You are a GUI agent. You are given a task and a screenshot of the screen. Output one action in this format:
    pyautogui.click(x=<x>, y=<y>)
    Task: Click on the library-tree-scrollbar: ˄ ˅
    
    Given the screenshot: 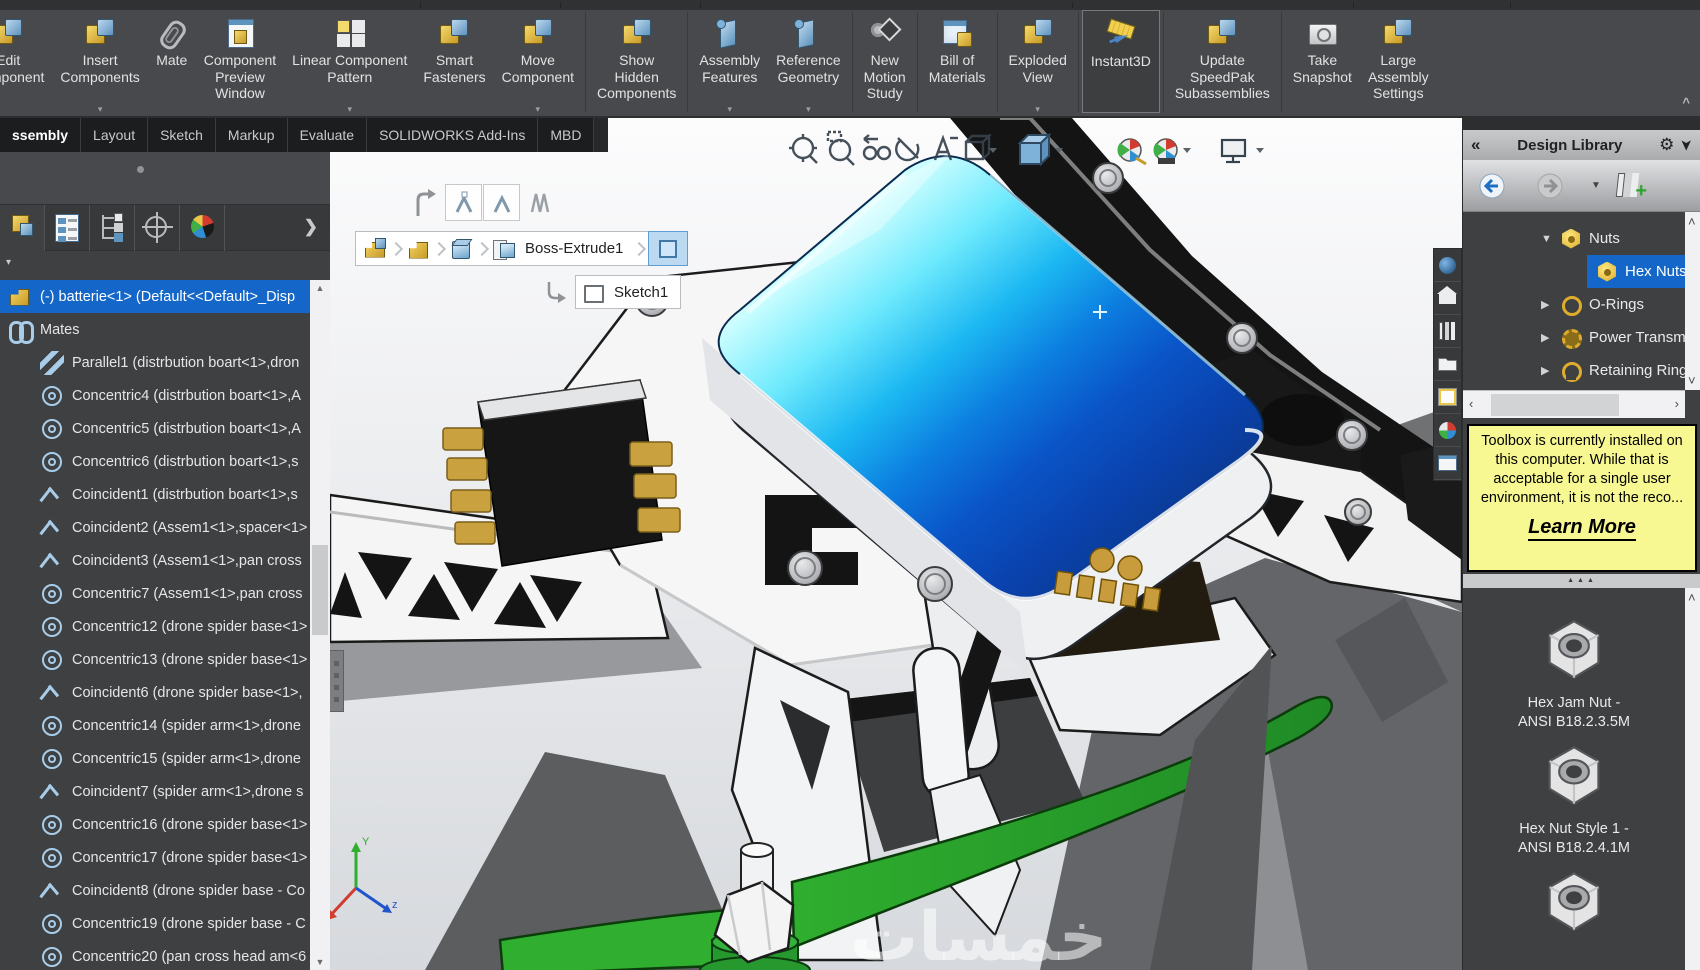 What is the action you would take?
    pyautogui.click(x=1692, y=301)
    